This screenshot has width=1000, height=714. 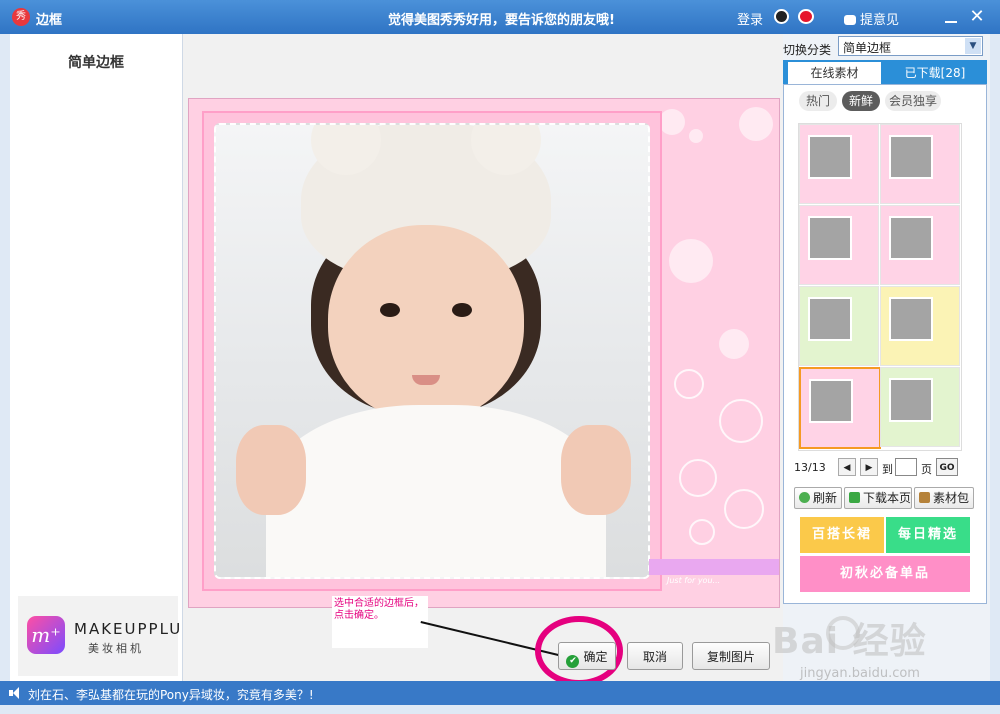 What do you see at coordinates (500, 693) in the screenshot?
I see `status-bar: 刘在石、李弘基都在玩的Pony异域妆，究竟有多美？!` at bounding box center [500, 693].